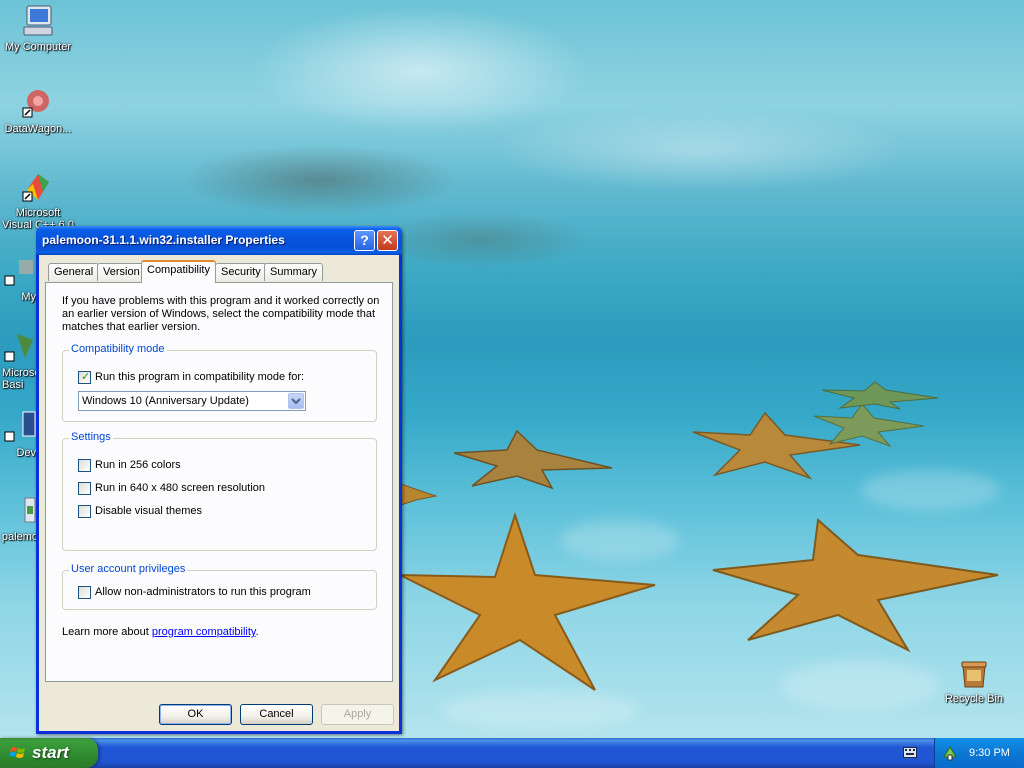 This screenshot has height=768, width=1024. Describe the element at coordinates (527, 601) in the screenshot. I see `starfish-large` at that location.